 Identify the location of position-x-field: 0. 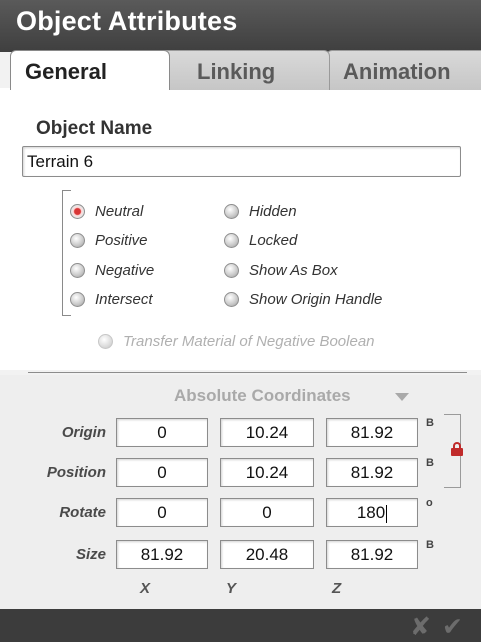
(162, 472).